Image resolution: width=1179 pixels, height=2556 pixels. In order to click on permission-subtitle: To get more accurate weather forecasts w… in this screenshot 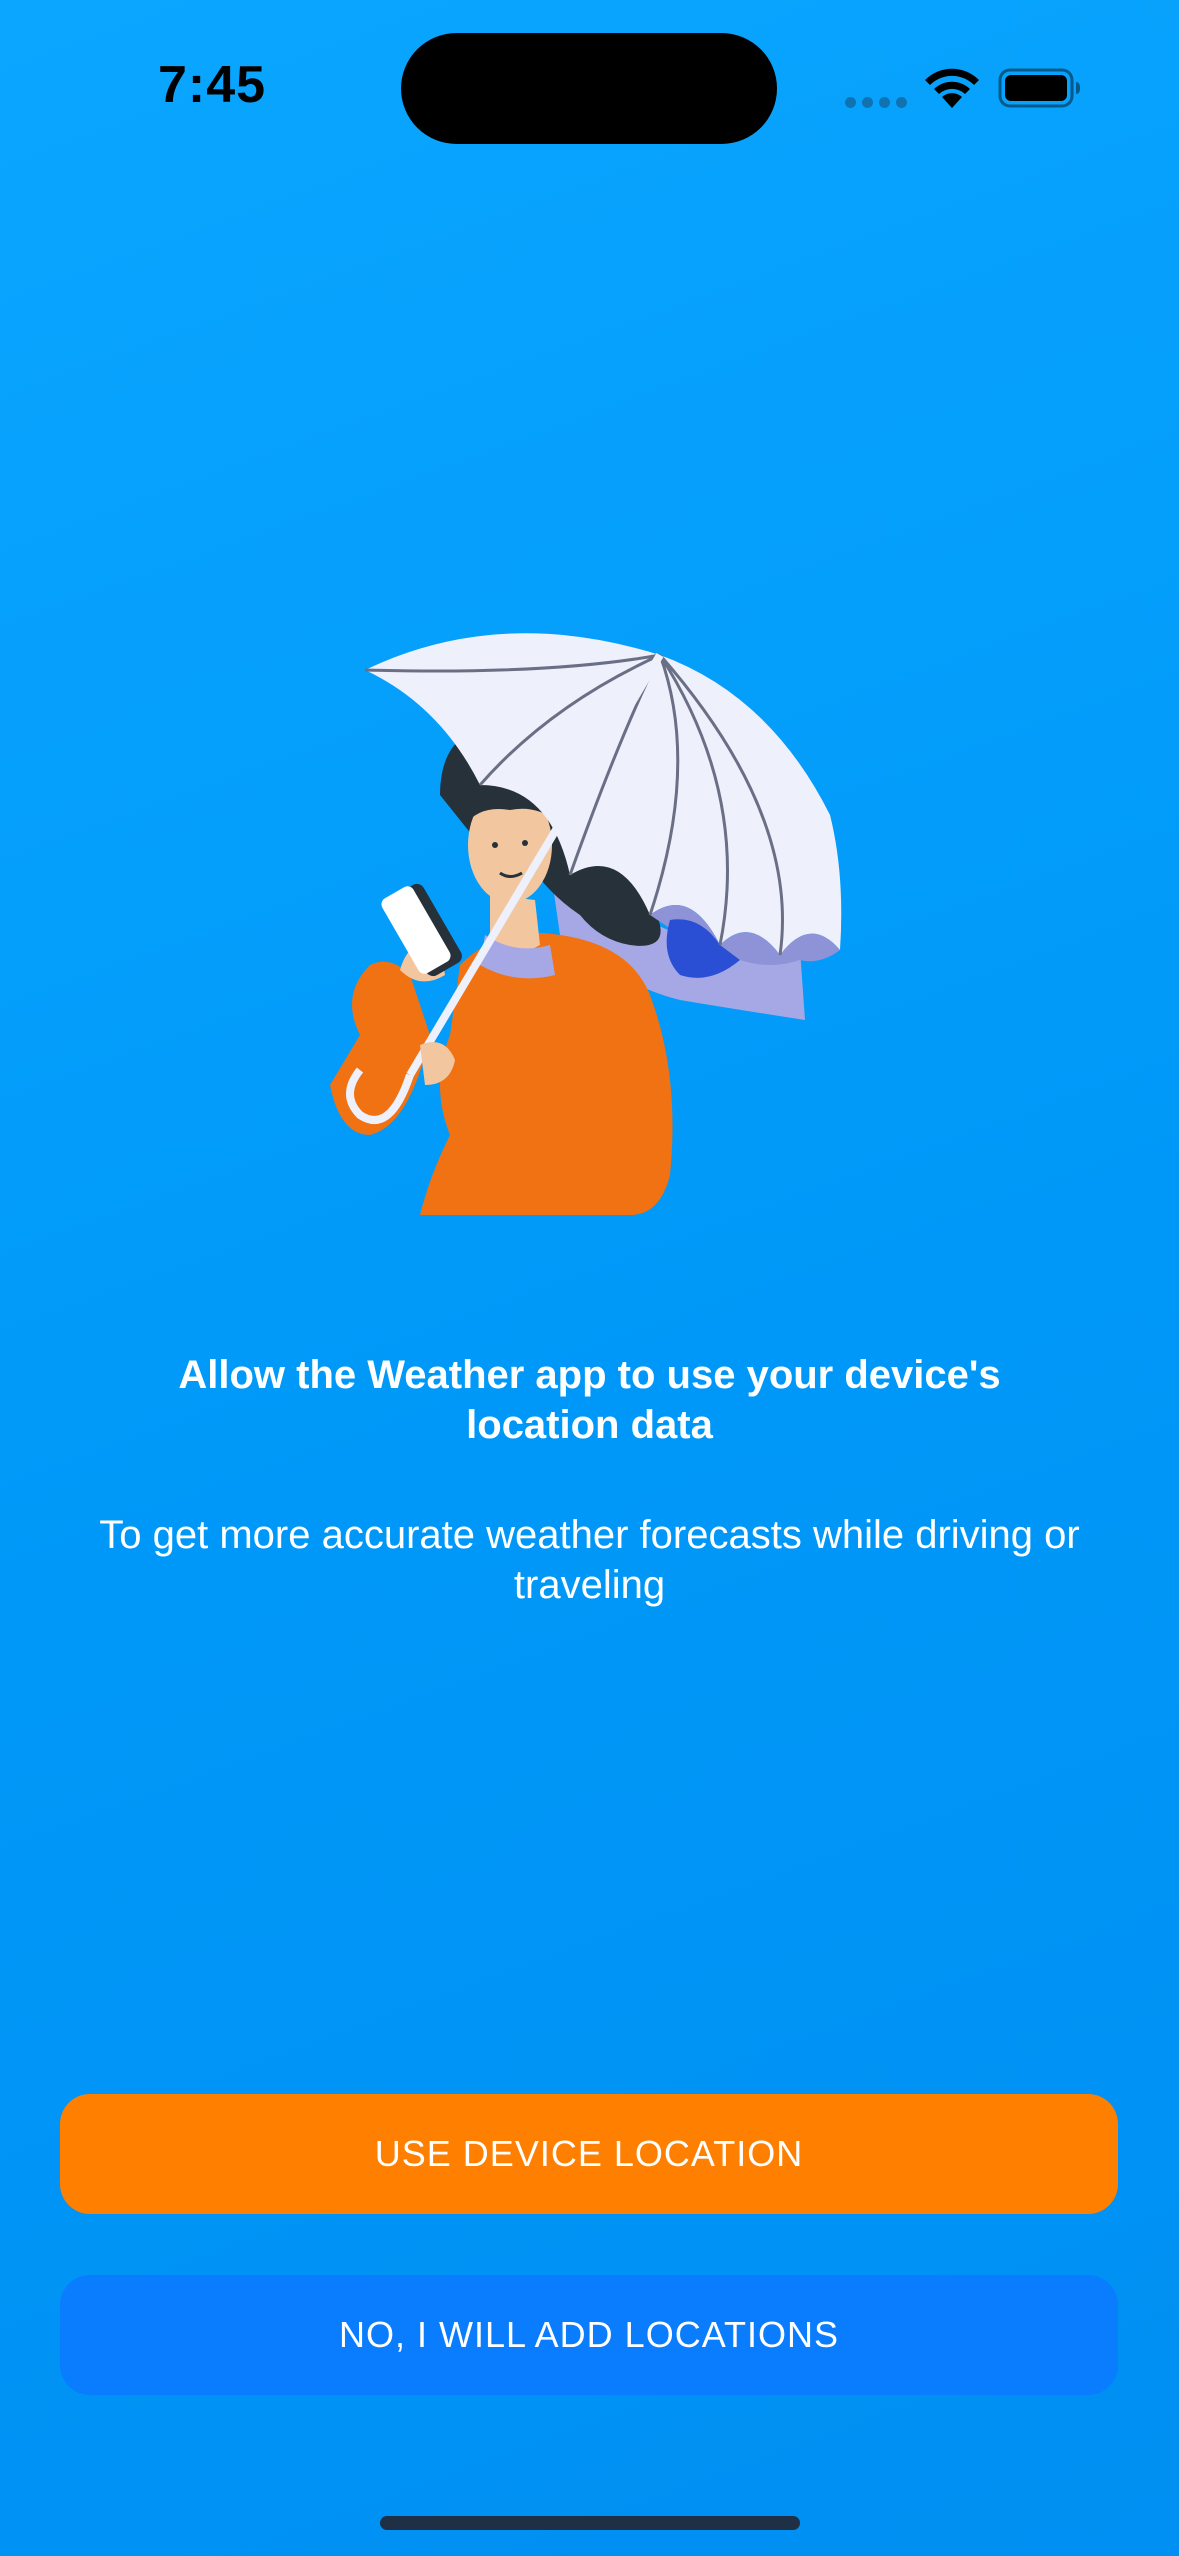, I will do `click(589, 1560)`.